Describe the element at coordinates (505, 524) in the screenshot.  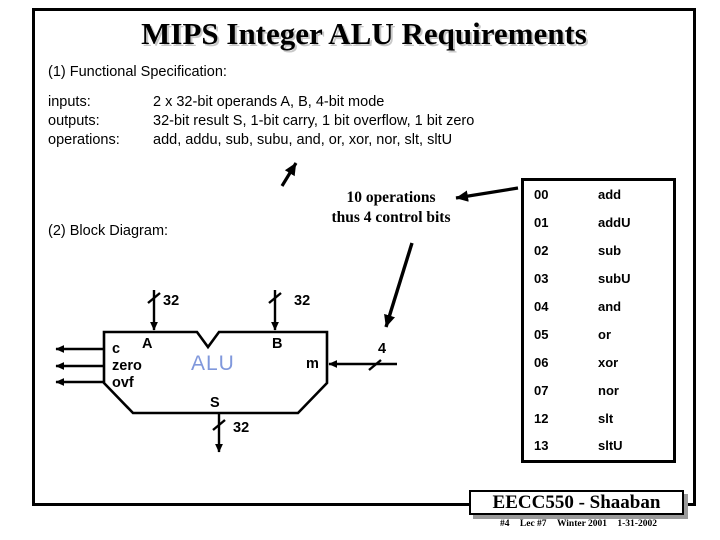
I see `footer-slide-number: #4` at that location.